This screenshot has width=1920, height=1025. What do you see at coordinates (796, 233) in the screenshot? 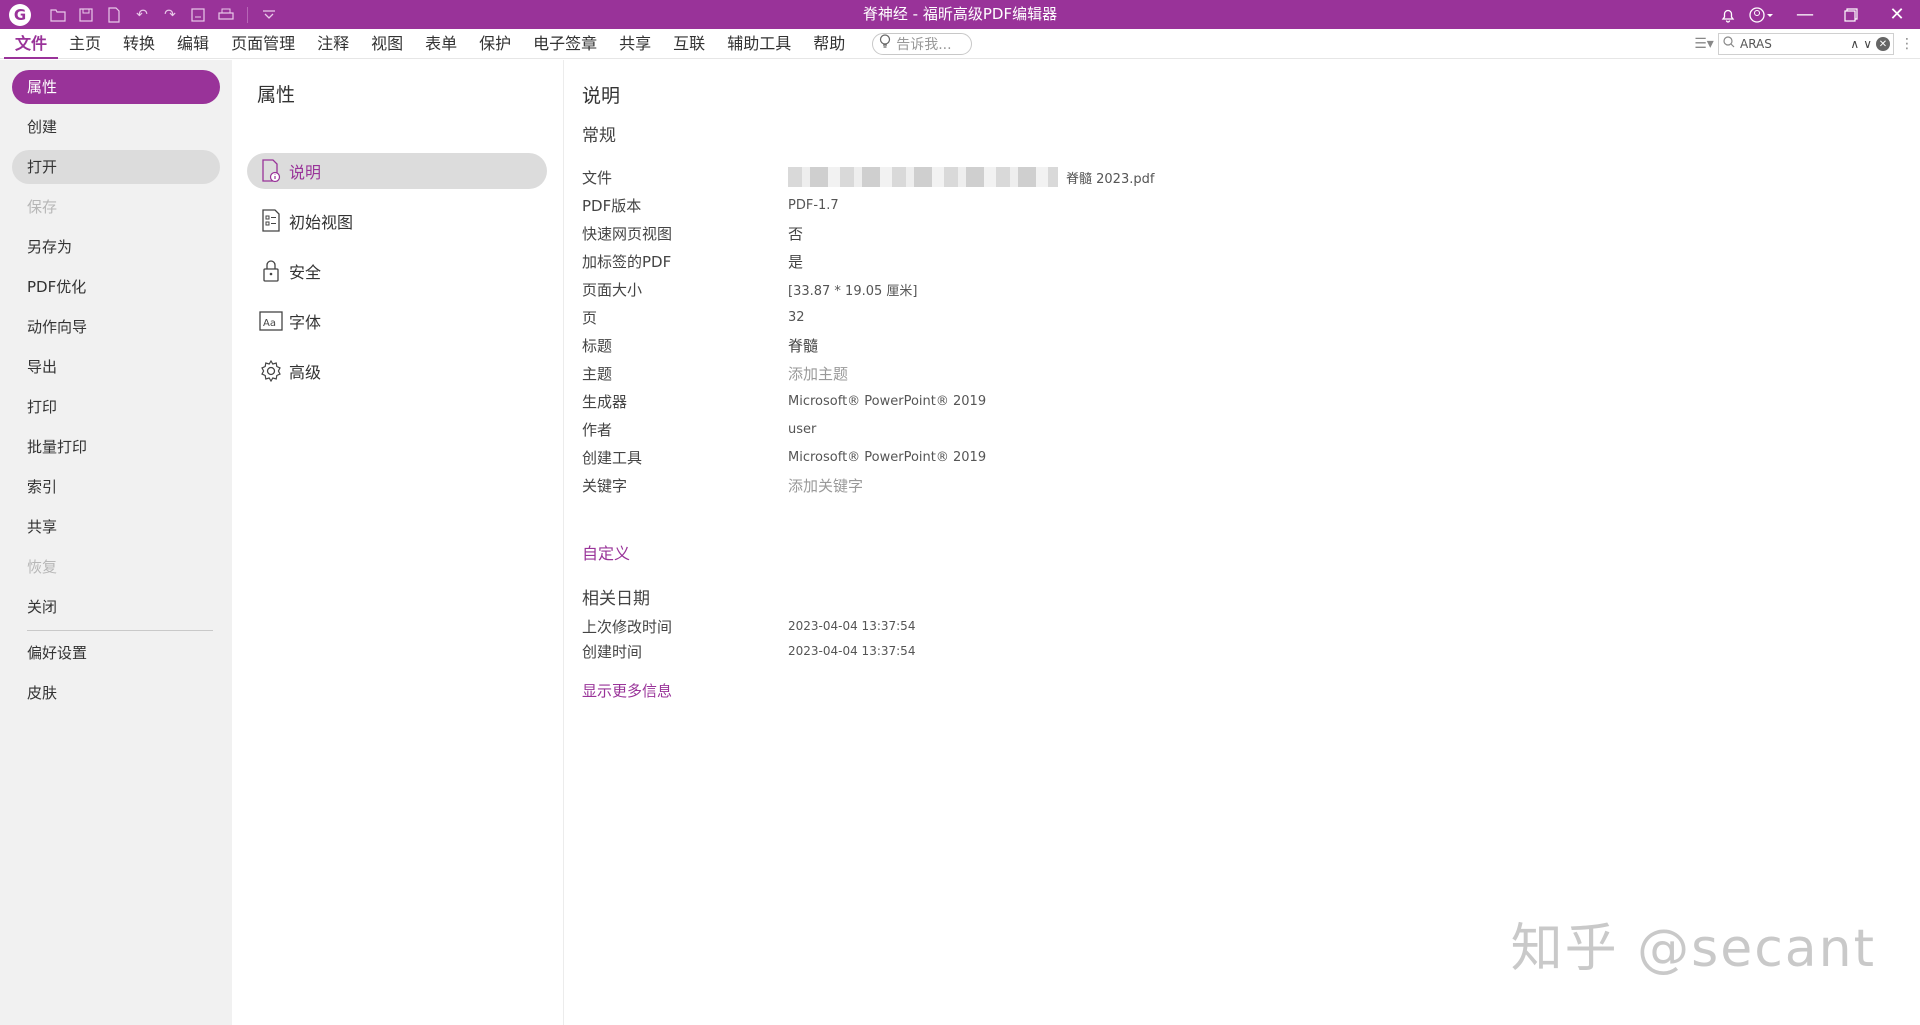
I see `field-value: 否` at bounding box center [796, 233].